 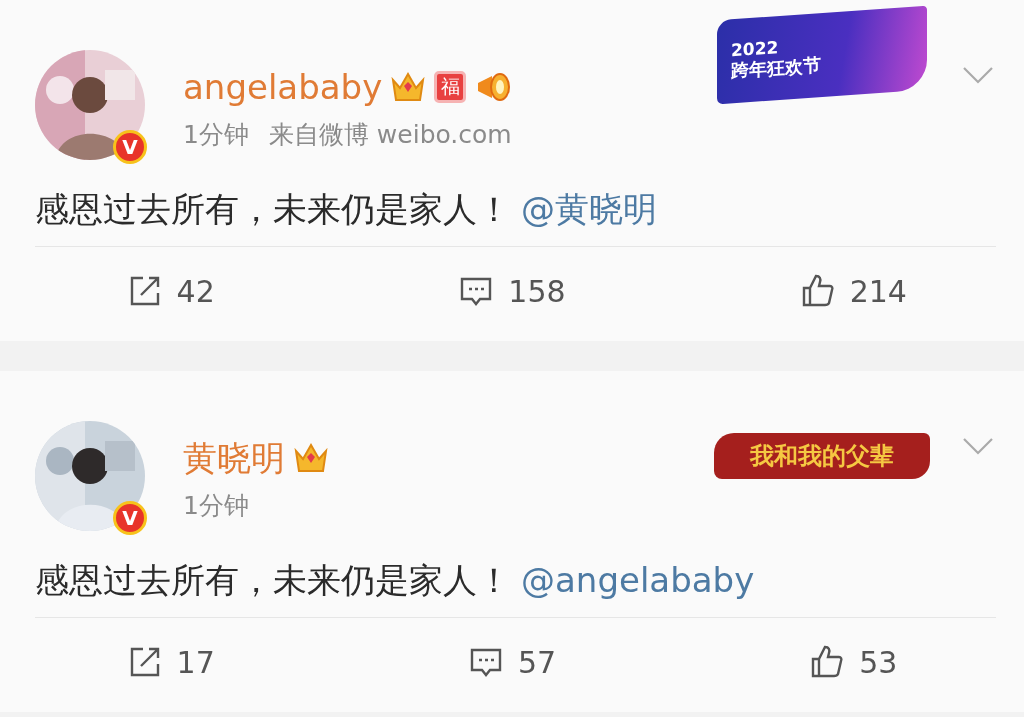 What do you see at coordinates (195, 662) in the screenshot?
I see `repost-count: 17` at bounding box center [195, 662].